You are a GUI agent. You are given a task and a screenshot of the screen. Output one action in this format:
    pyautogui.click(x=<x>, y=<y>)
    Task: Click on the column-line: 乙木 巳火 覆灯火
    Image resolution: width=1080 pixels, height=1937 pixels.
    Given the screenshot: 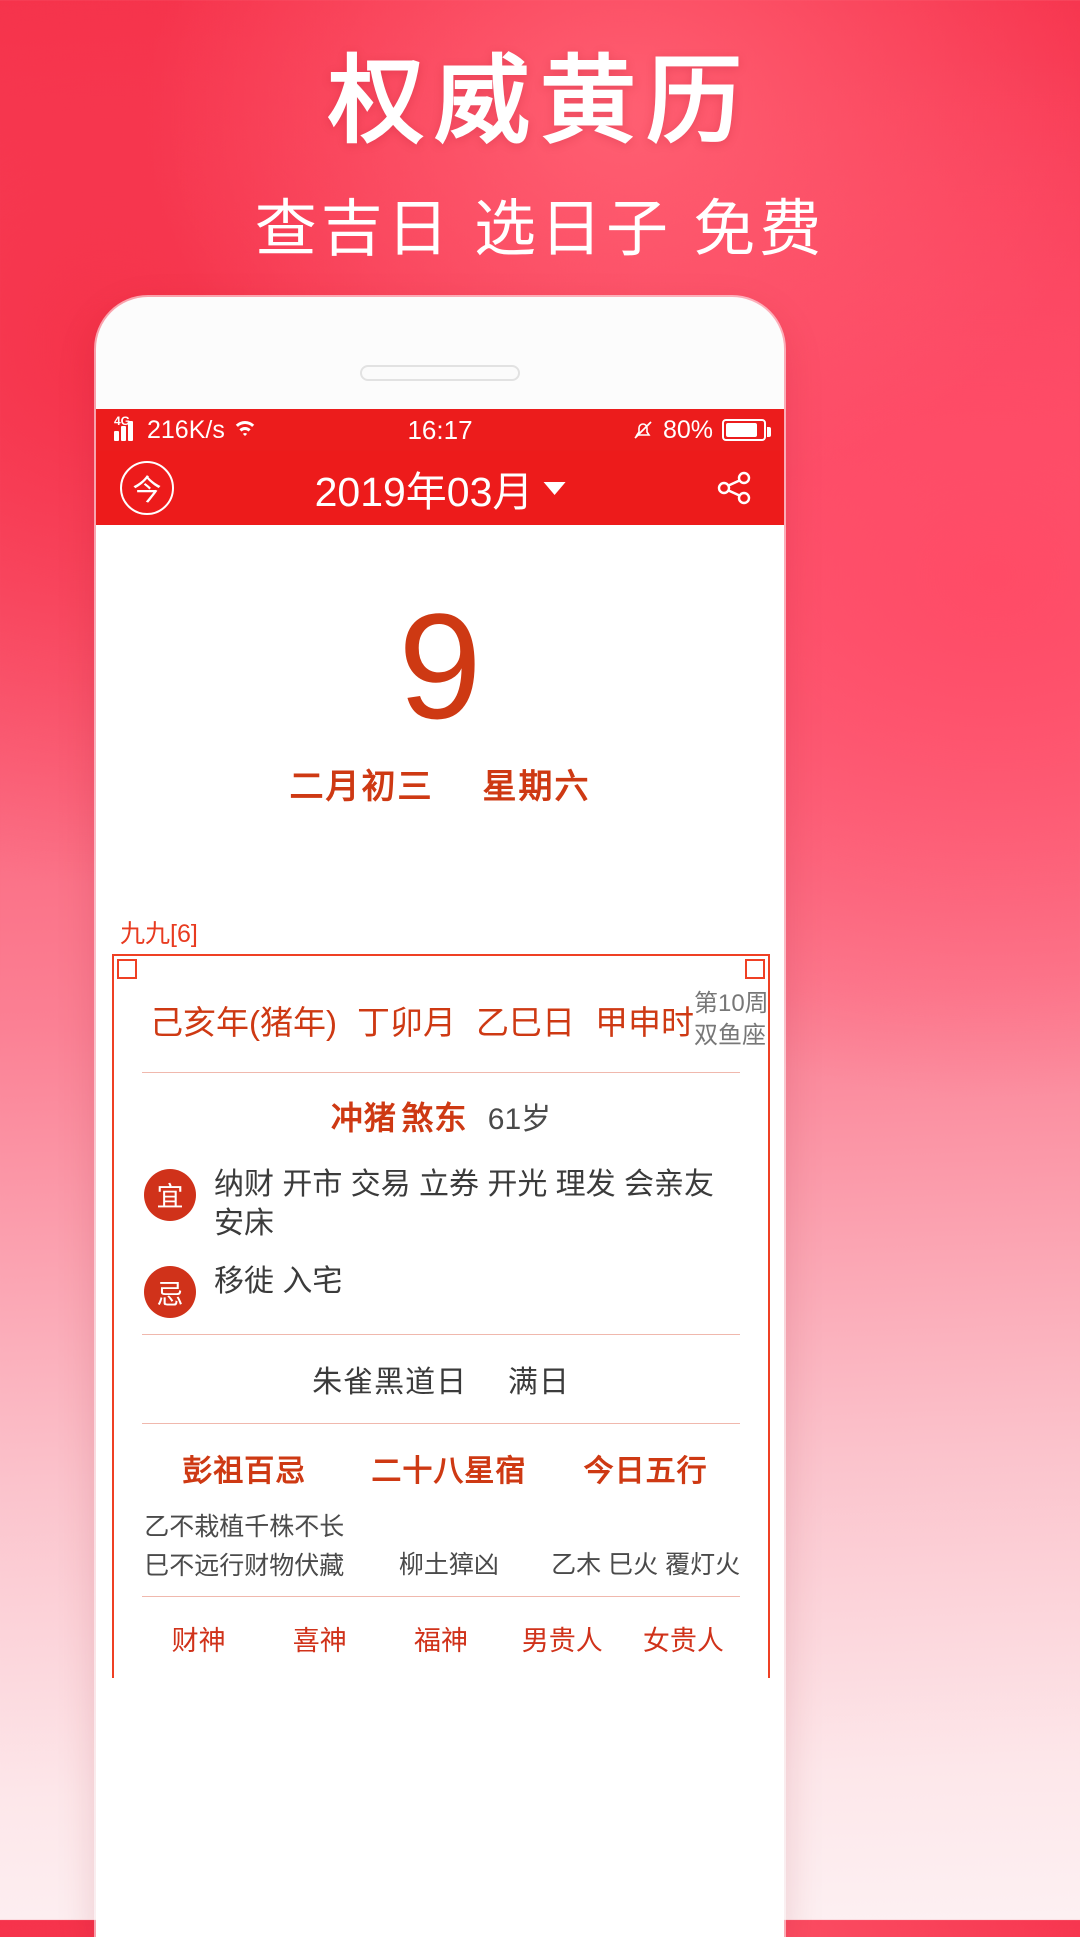 What is the action you would take?
    pyautogui.click(x=646, y=1565)
    